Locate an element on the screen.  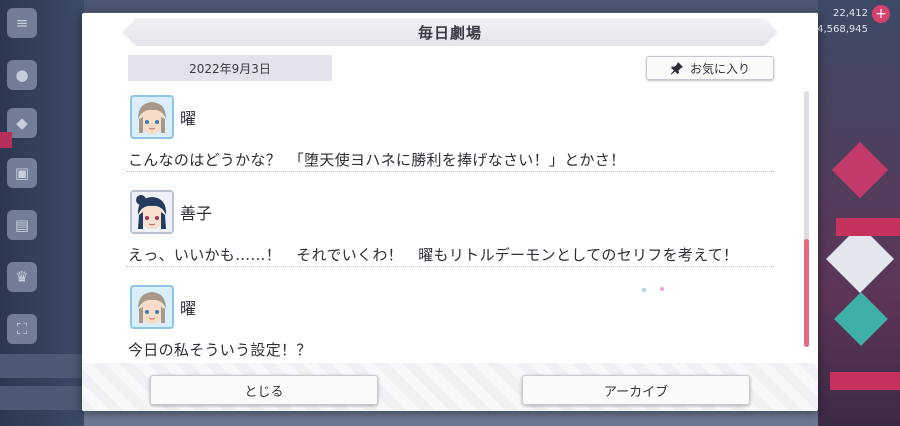
event-label is located at coordinates (6, 140).